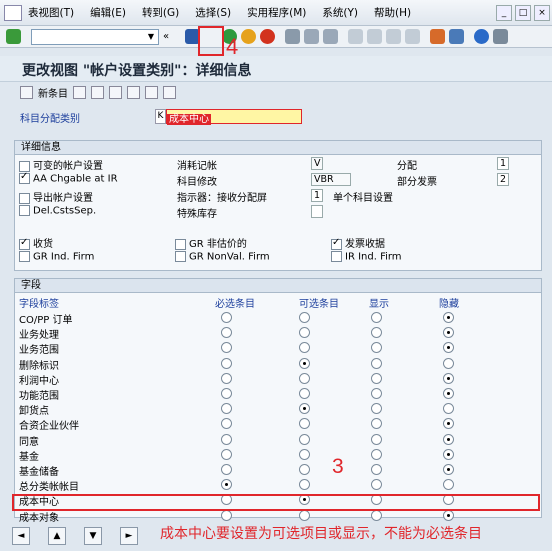  What do you see at coordinates (413, 36) in the screenshot?
I see `last-page-icon` at bounding box center [413, 36].